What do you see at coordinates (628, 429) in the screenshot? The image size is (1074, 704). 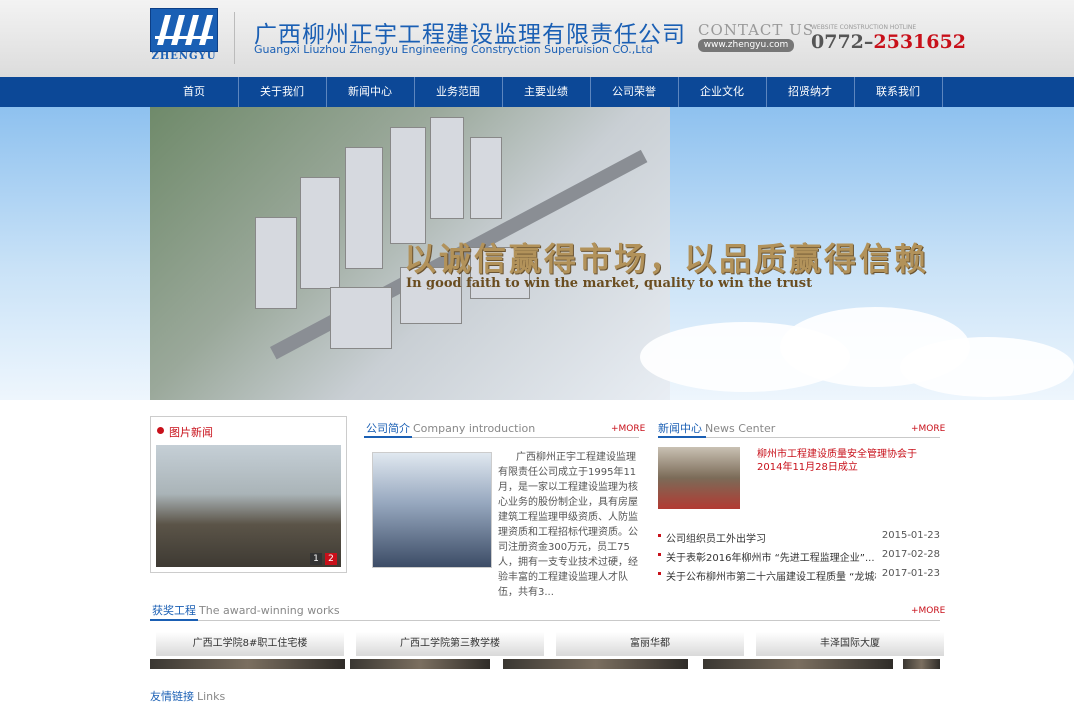 I see `intro-more-link: +MORE` at bounding box center [628, 429].